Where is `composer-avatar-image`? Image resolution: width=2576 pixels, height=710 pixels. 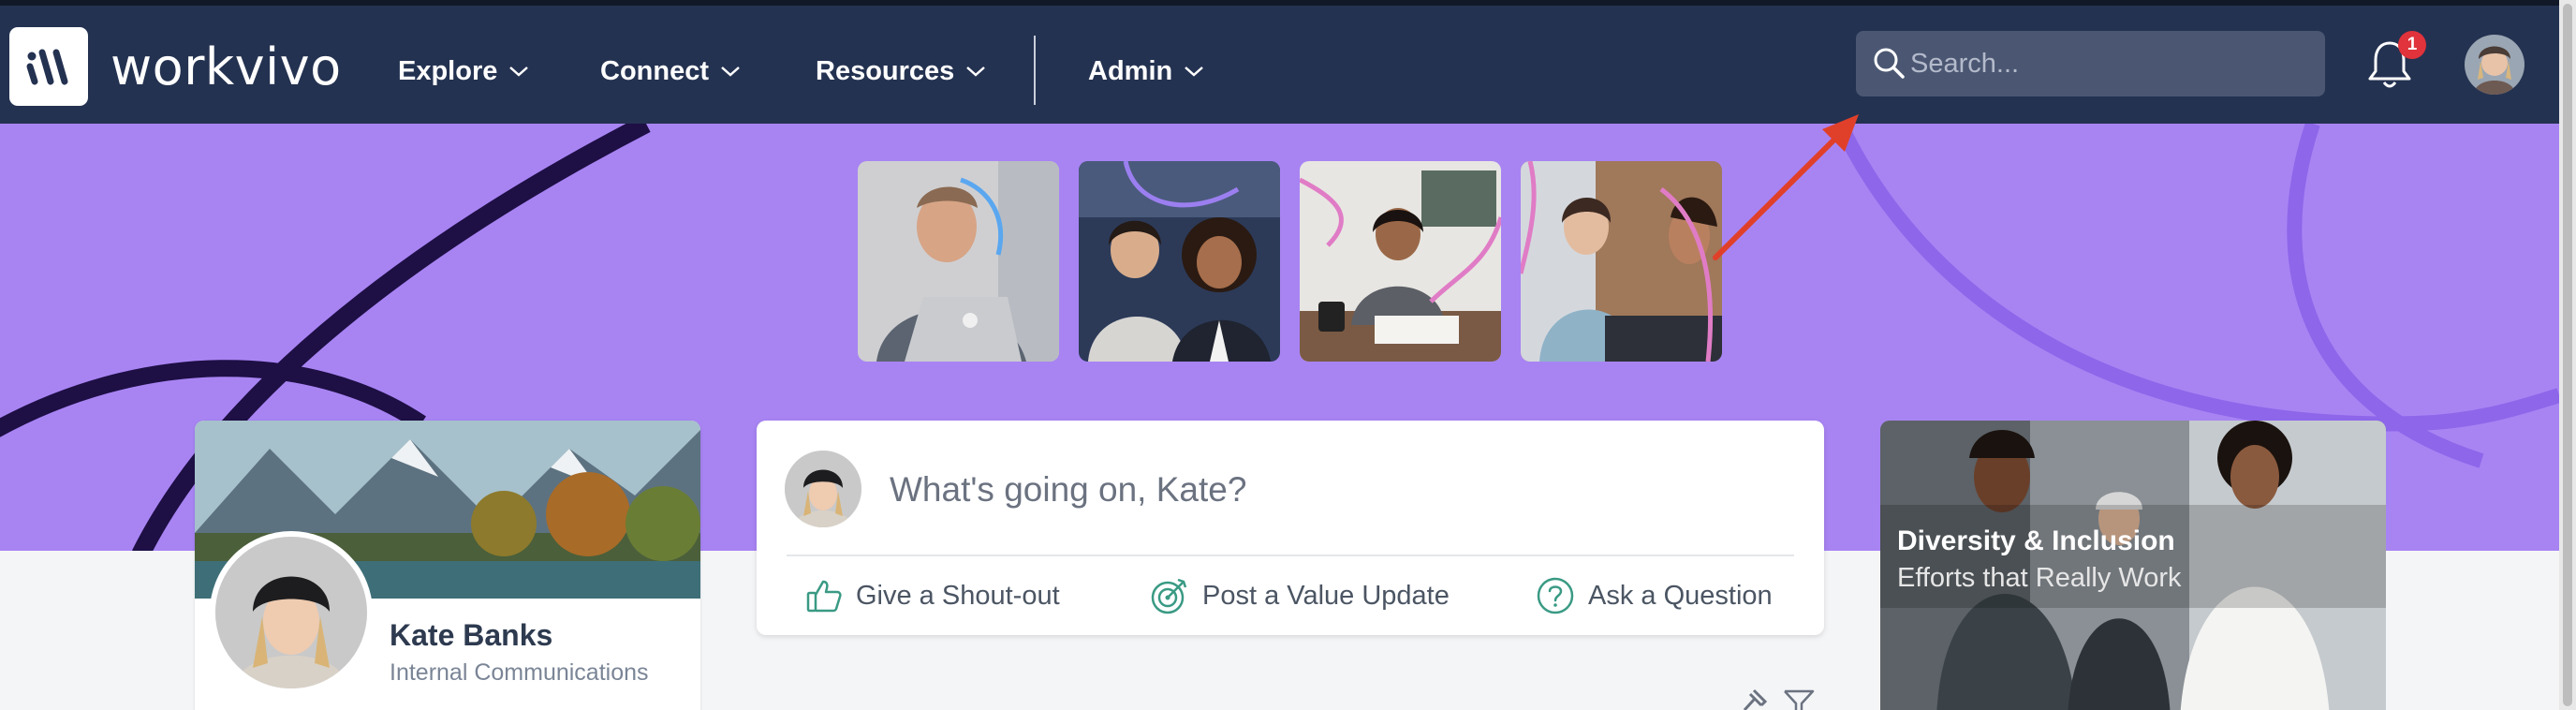 composer-avatar-image is located at coordinates (823, 489).